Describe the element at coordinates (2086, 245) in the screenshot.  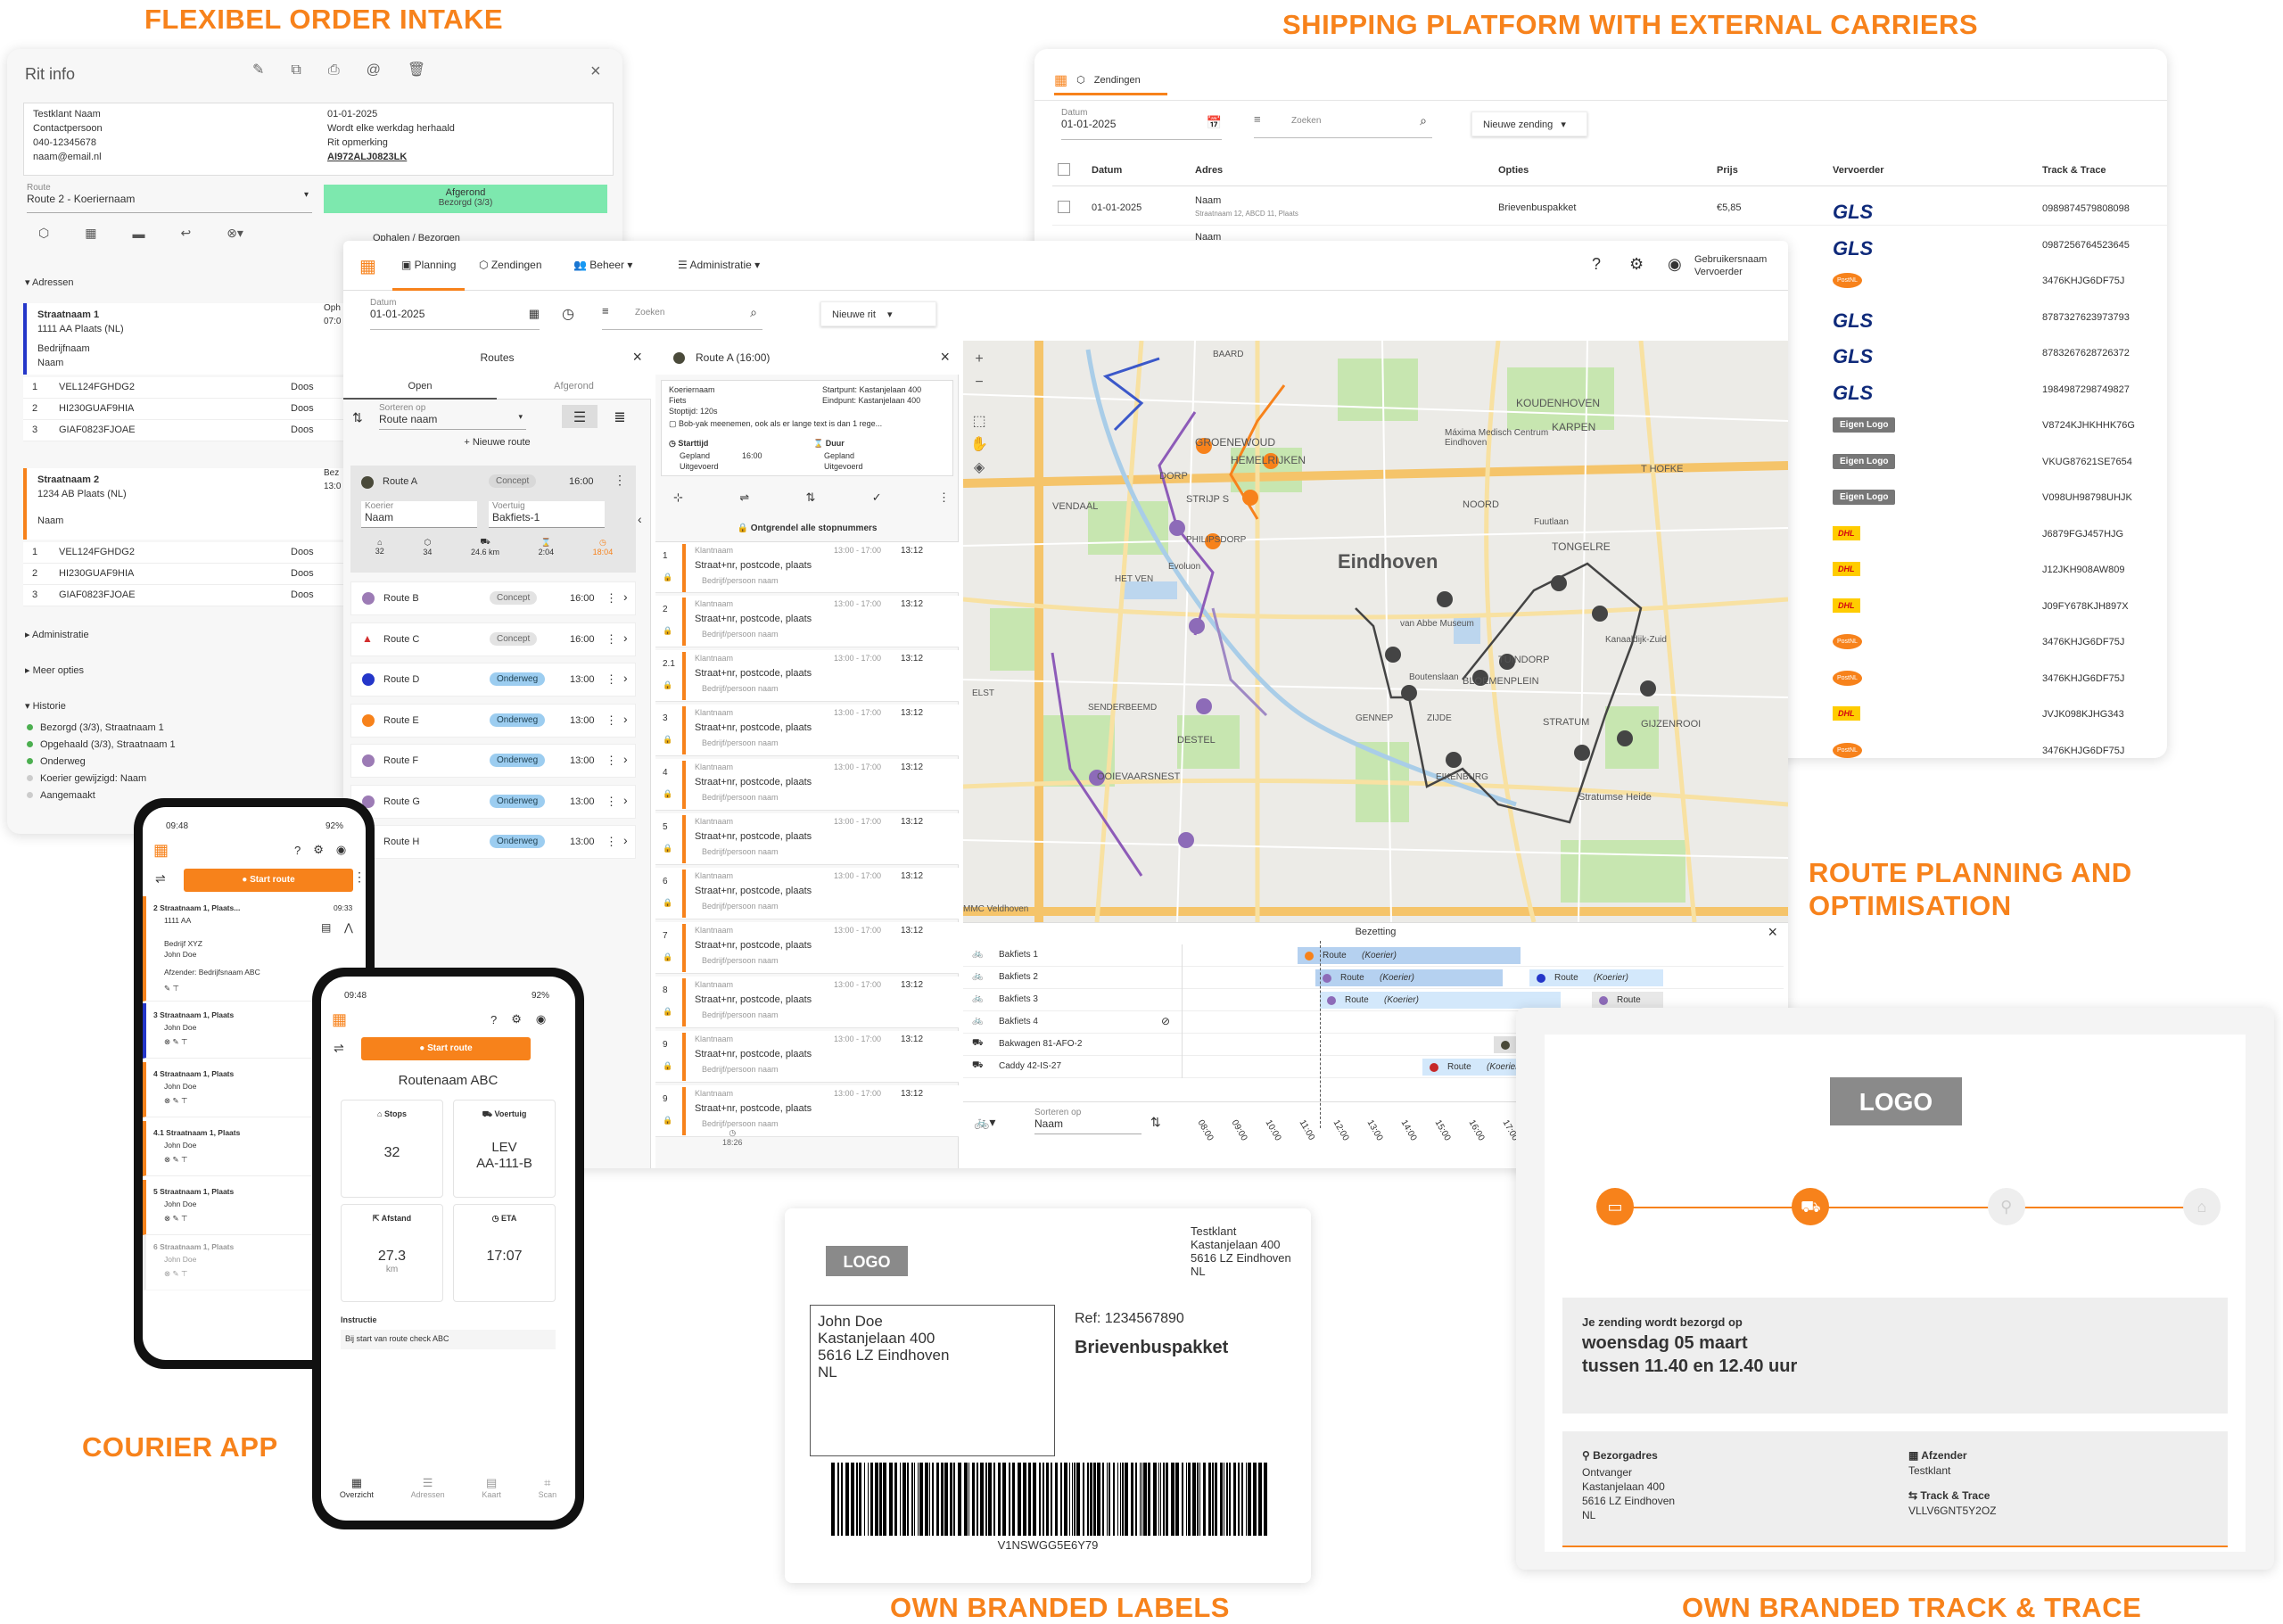
I see `track-code: 0987256764523645` at that location.